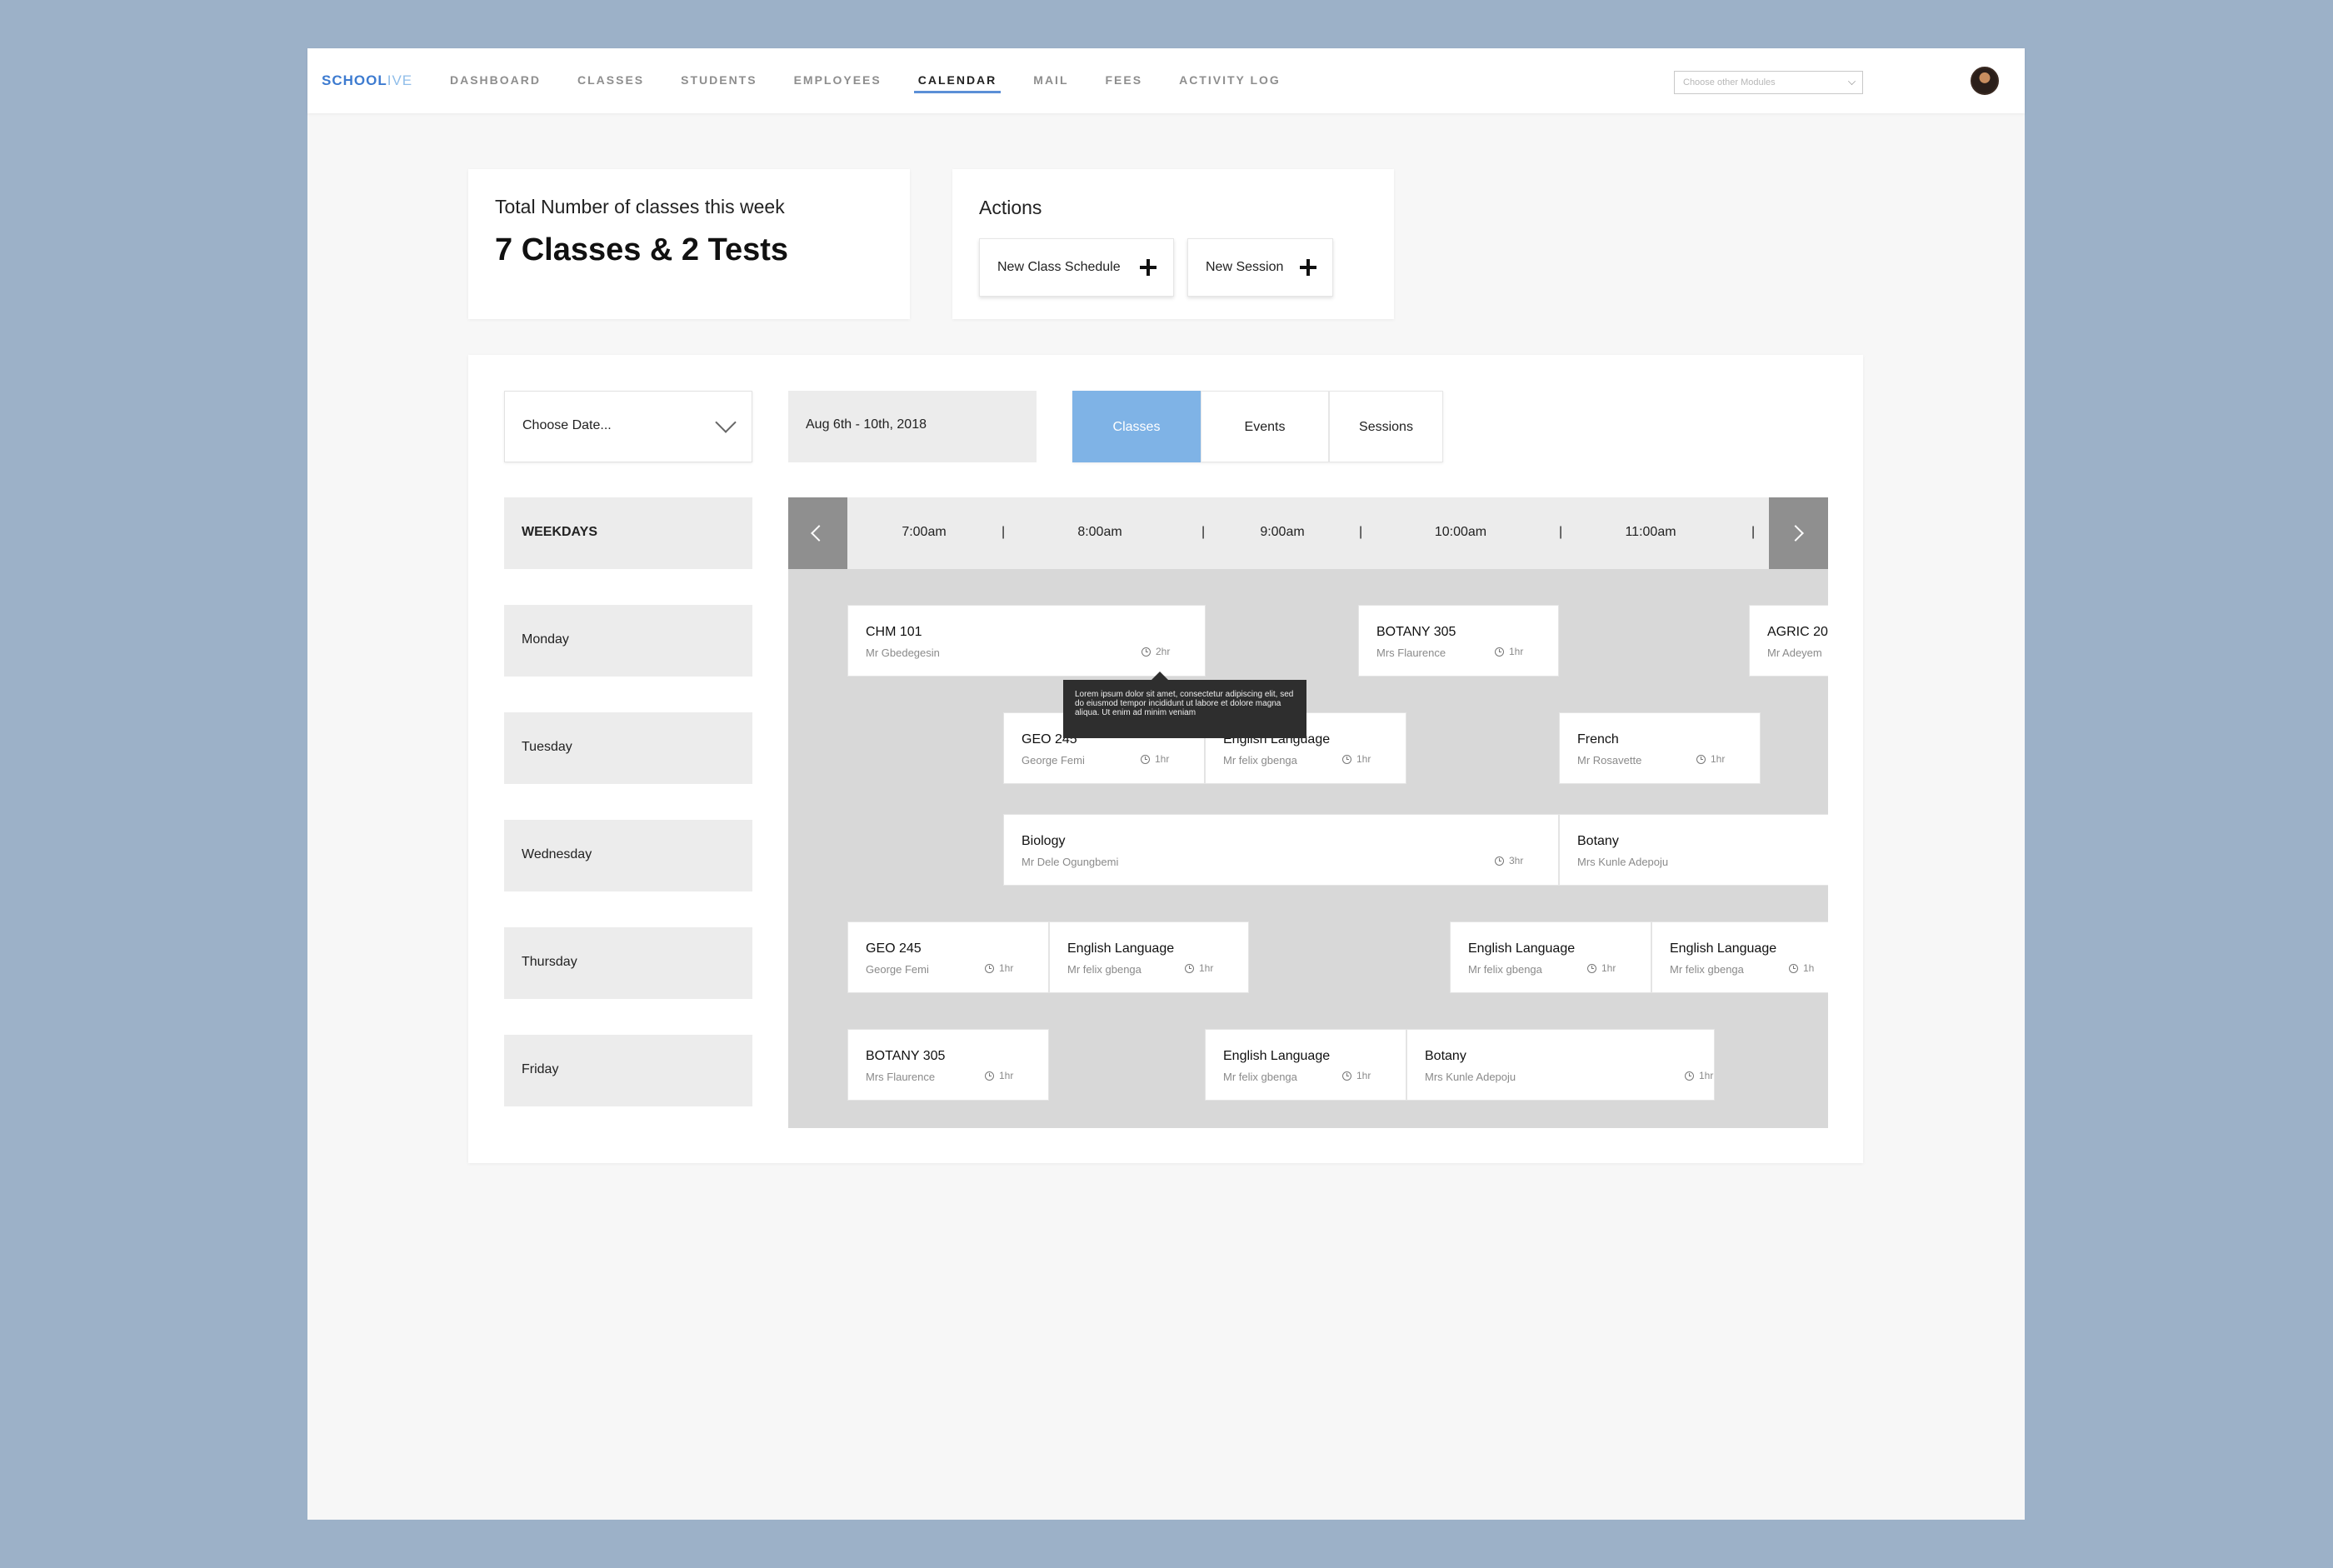 The width and height of the screenshot is (2333, 1568). I want to click on nav-classes: CLASSES, so click(610, 80).